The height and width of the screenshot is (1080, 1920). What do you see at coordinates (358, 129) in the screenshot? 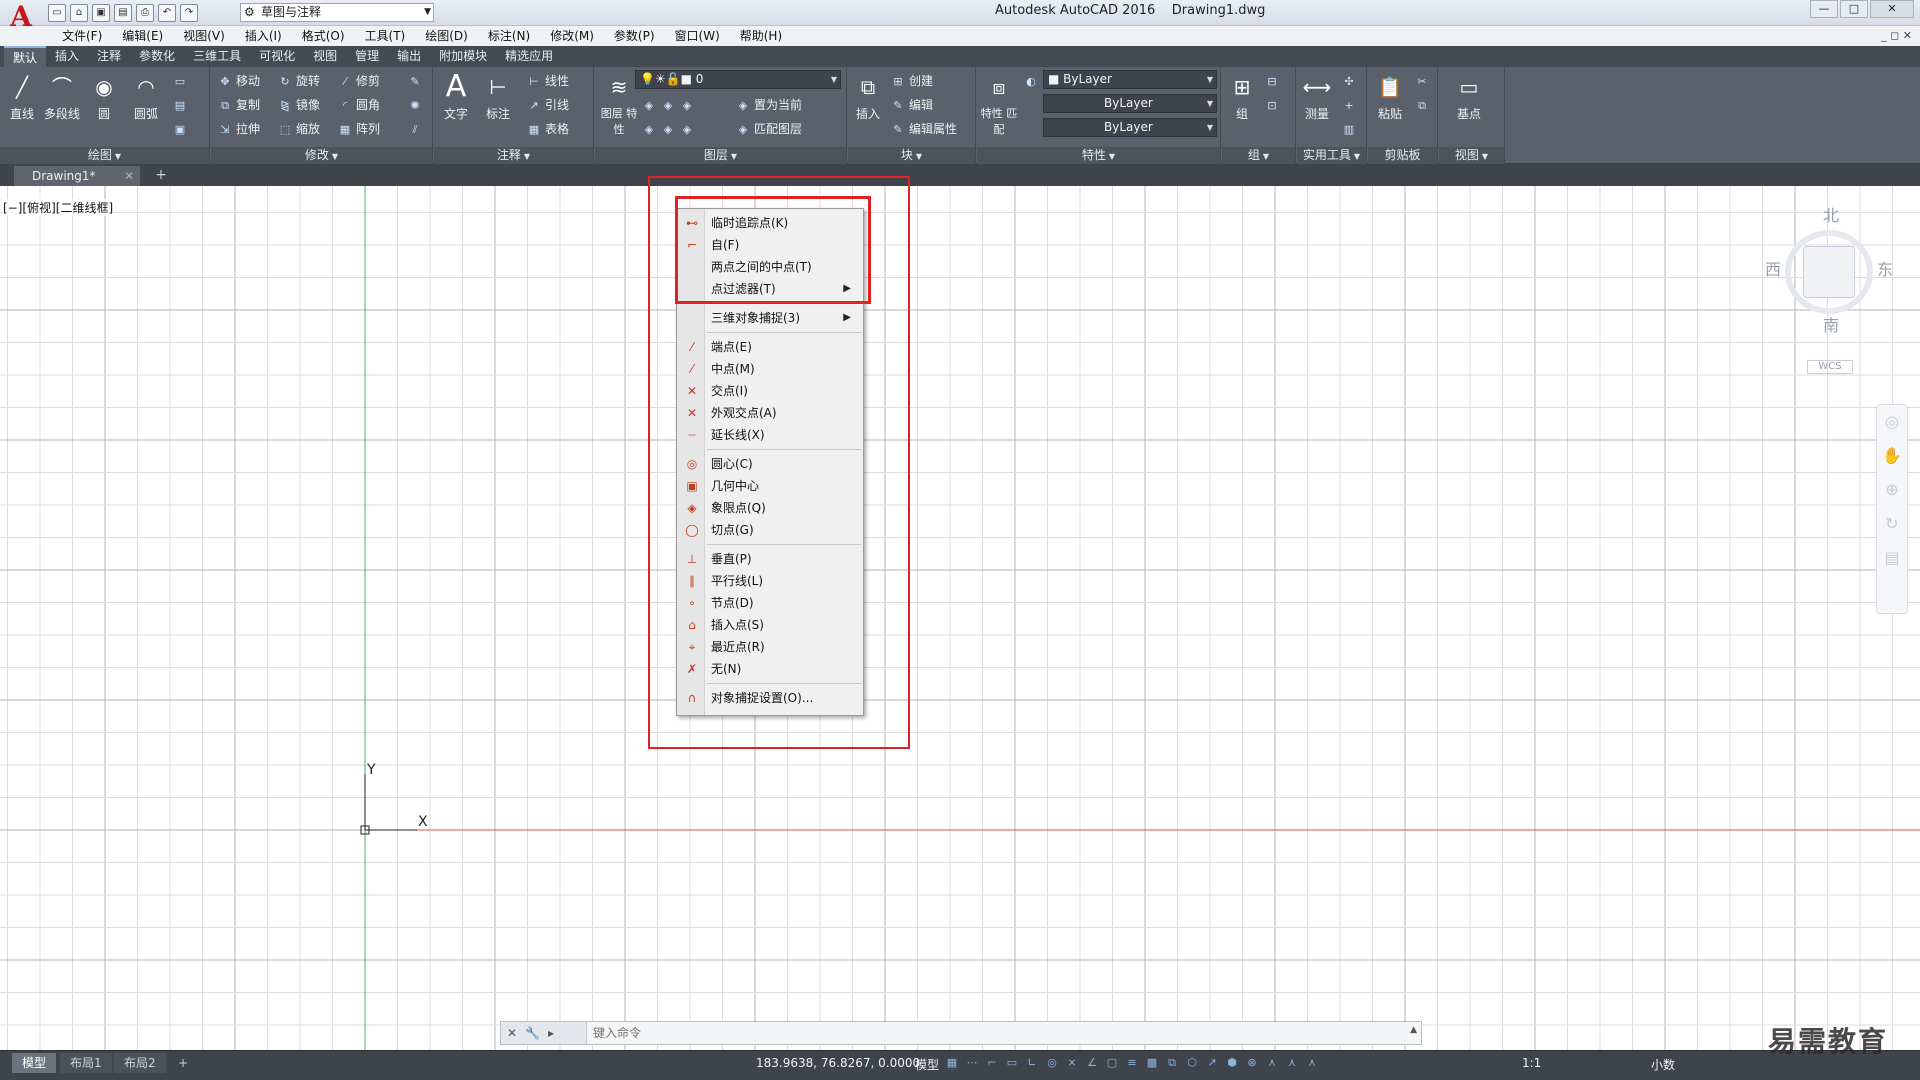
I see `array-button: ▦ 阵列` at bounding box center [358, 129].